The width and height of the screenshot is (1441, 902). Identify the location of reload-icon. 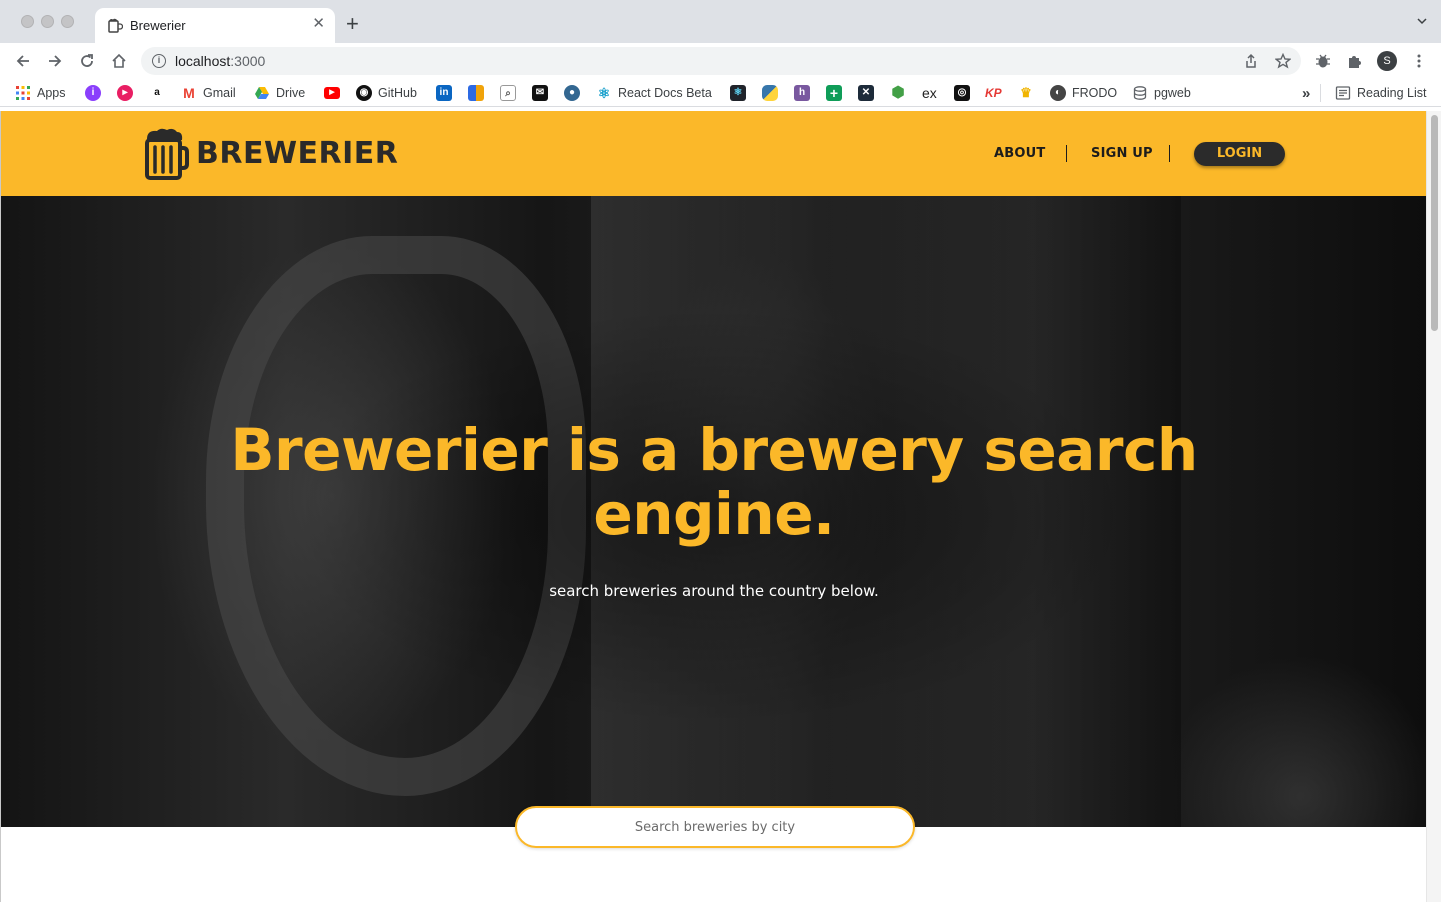
(87, 61).